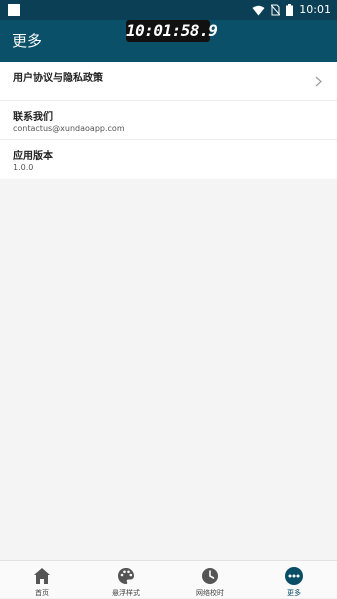  What do you see at coordinates (168, 81) in the screenshot?
I see `list-item-privacy-policy: 用户协议与隐私政策` at bounding box center [168, 81].